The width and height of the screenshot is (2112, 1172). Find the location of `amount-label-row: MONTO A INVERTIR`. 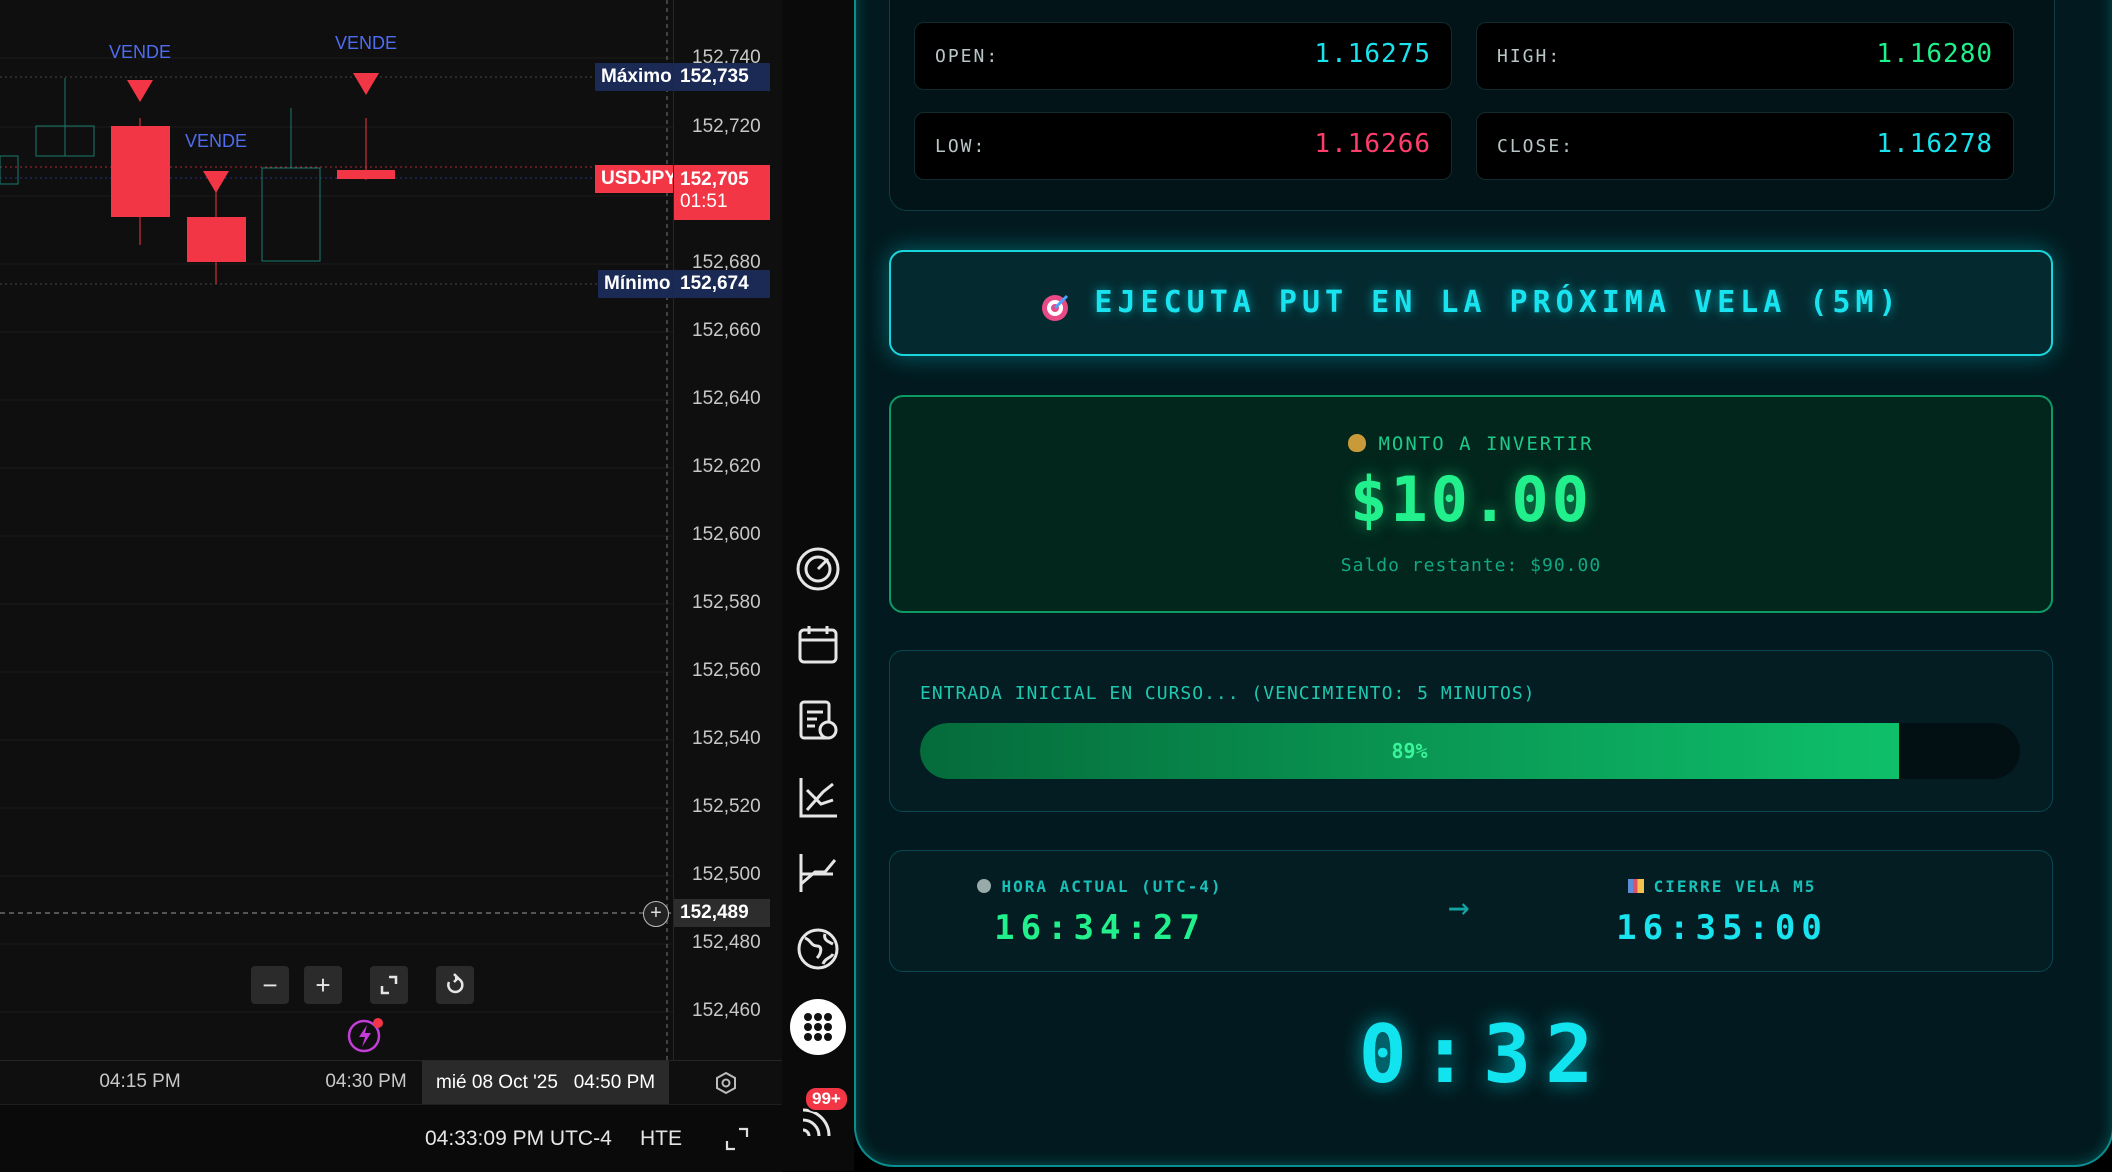

amount-label-row: MONTO A INVERTIR is located at coordinates (1471, 444).